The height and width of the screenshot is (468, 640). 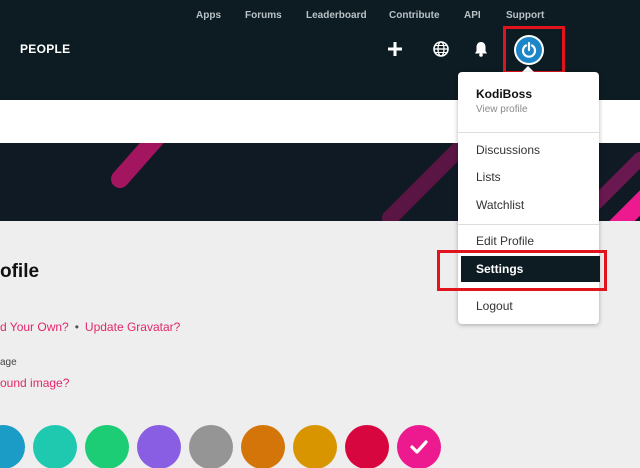 I want to click on nav-link-apps: Apps, so click(x=208, y=15).